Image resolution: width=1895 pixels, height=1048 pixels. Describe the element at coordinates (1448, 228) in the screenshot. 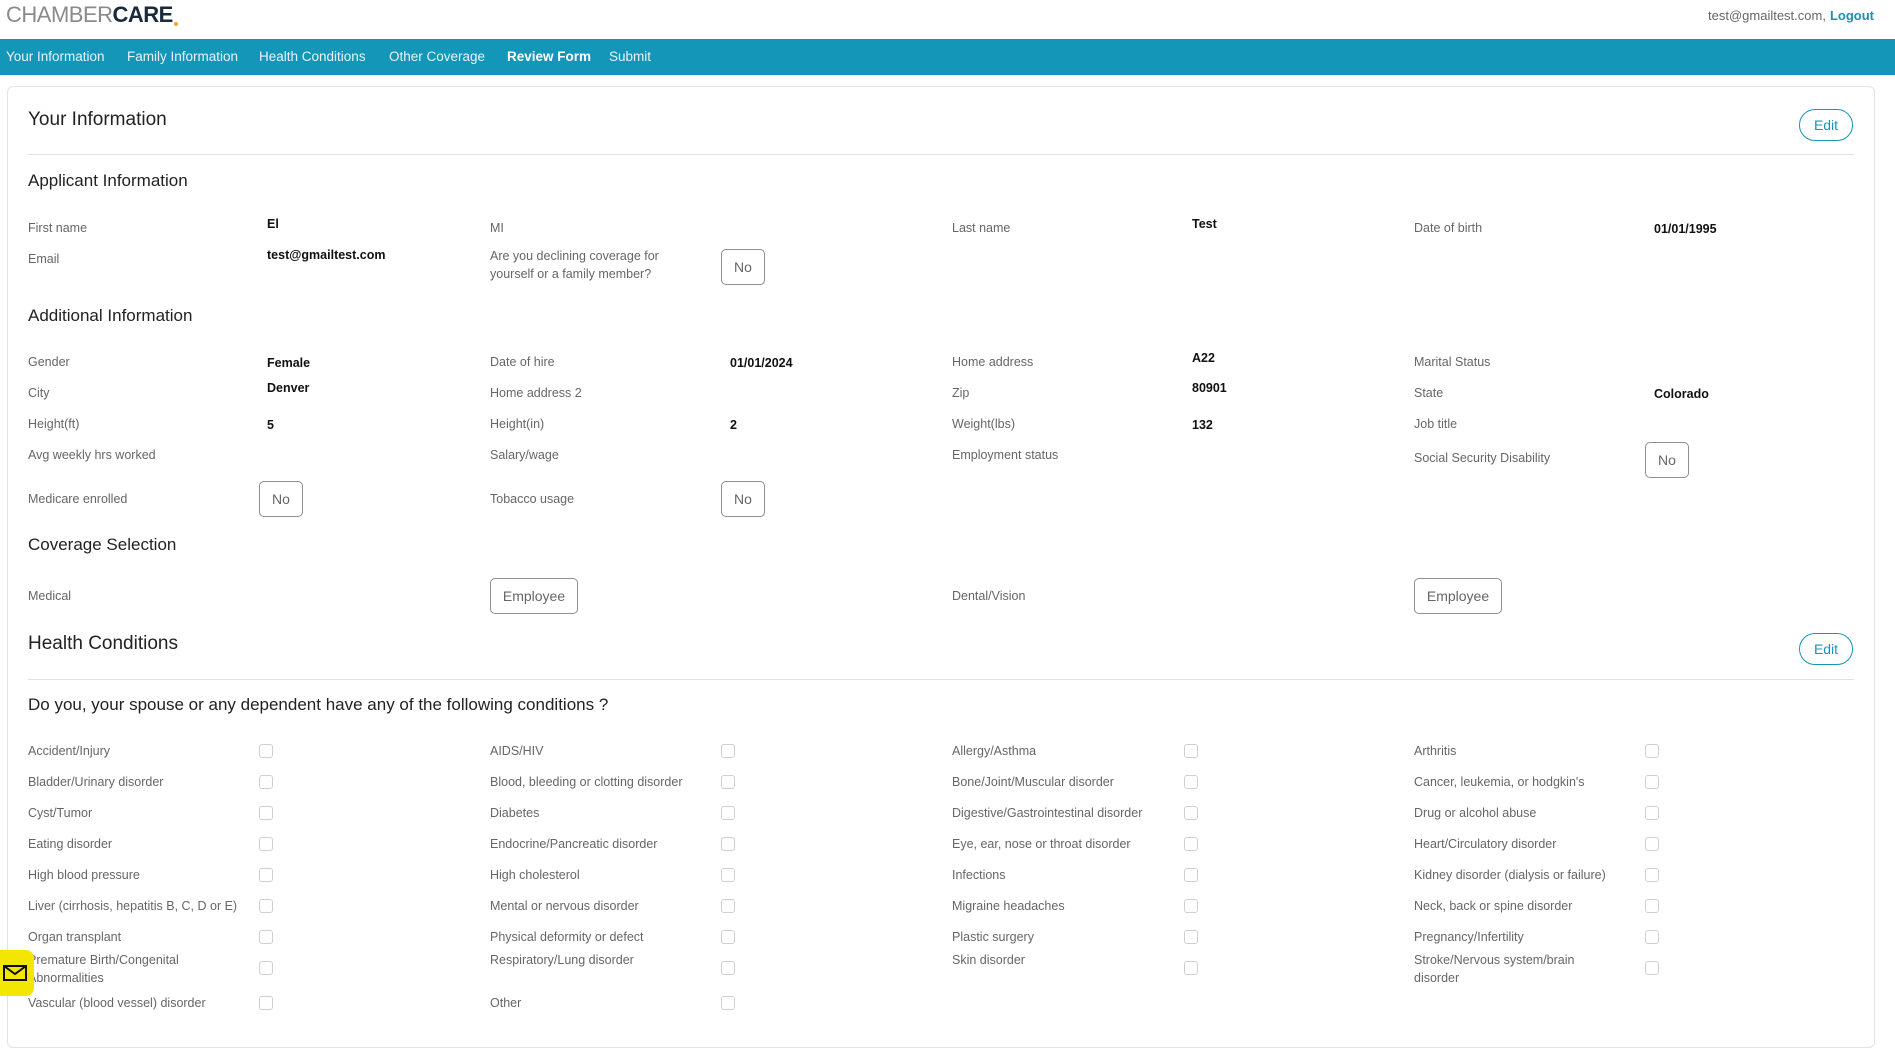

I see `dob-label: Date of birth` at that location.